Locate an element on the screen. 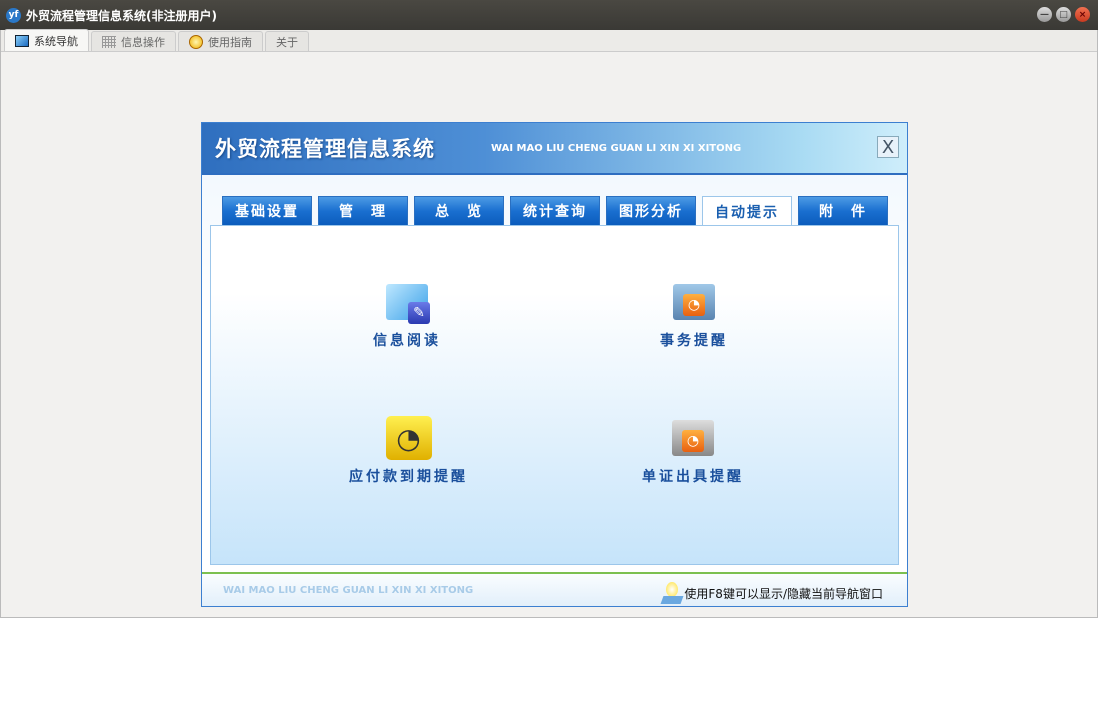 This screenshot has width=1098, height=713. nav-tab-attachment: 附 件 is located at coordinates (843, 211).